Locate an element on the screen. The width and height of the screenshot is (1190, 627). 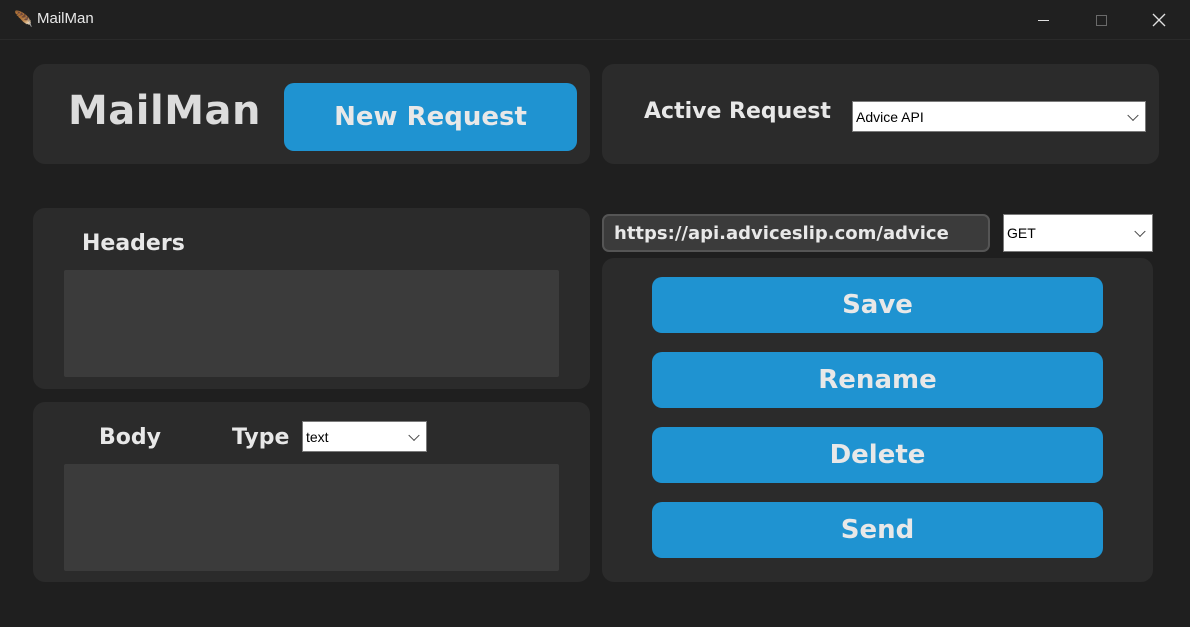
minimize-button is located at coordinates (1043, 20).